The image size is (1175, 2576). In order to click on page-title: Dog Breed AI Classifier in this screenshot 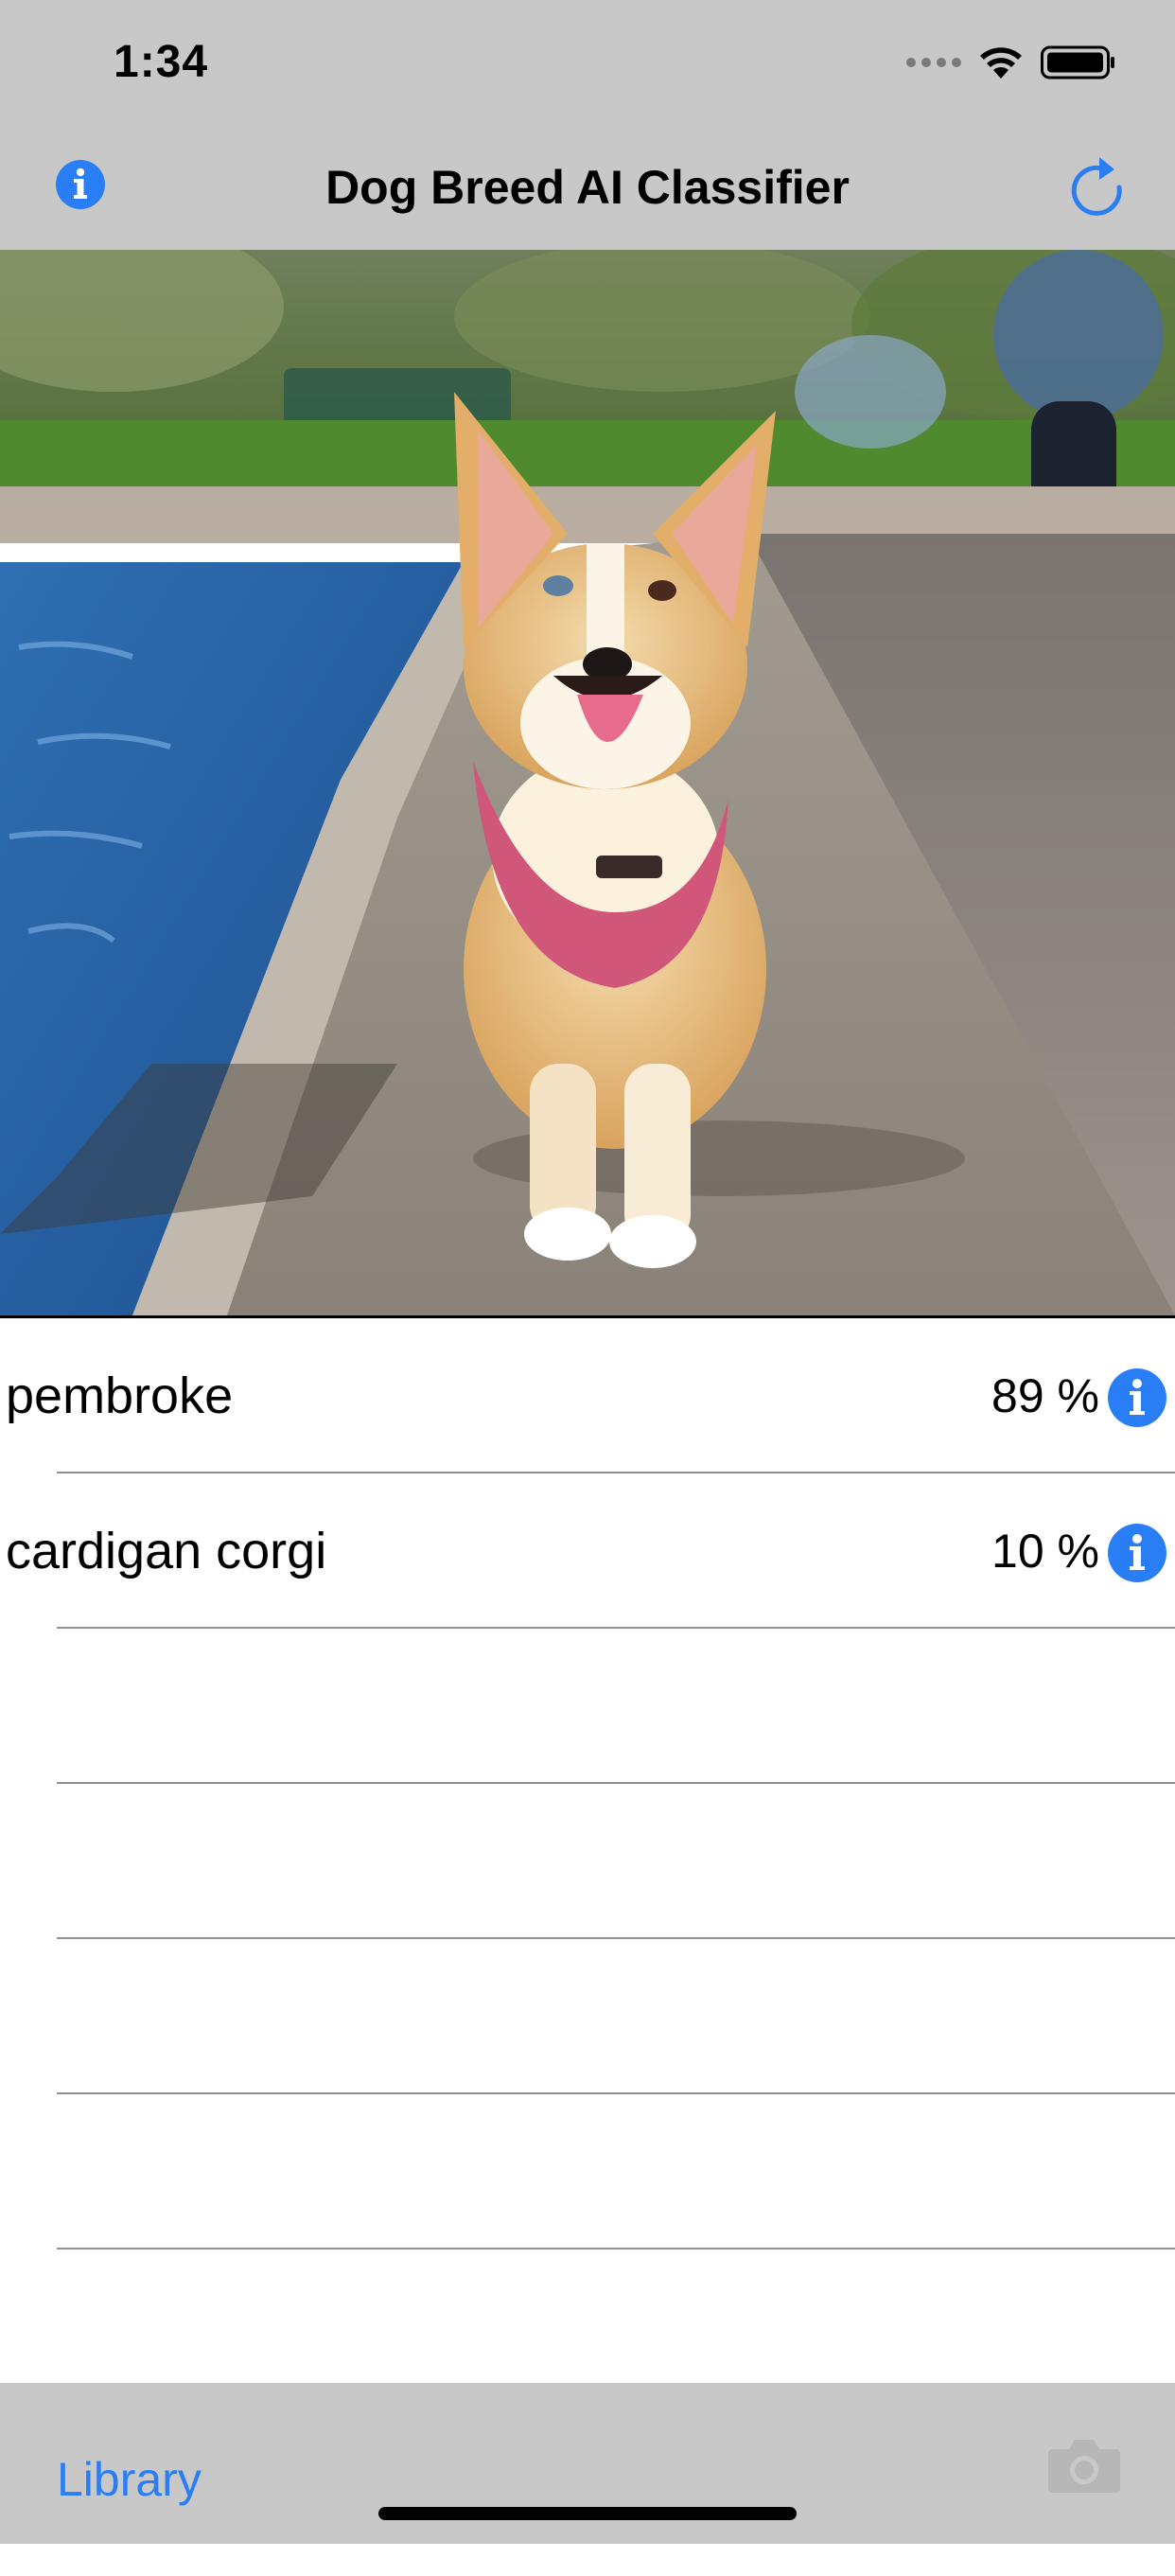, I will do `click(587, 187)`.